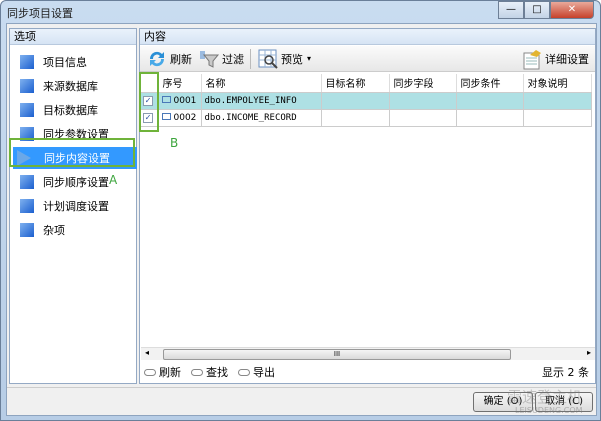  What do you see at coordinates (589, 352) in the screenshot?
I see `scroll-right-arrow: ▸` at bounding box center [589, 352].